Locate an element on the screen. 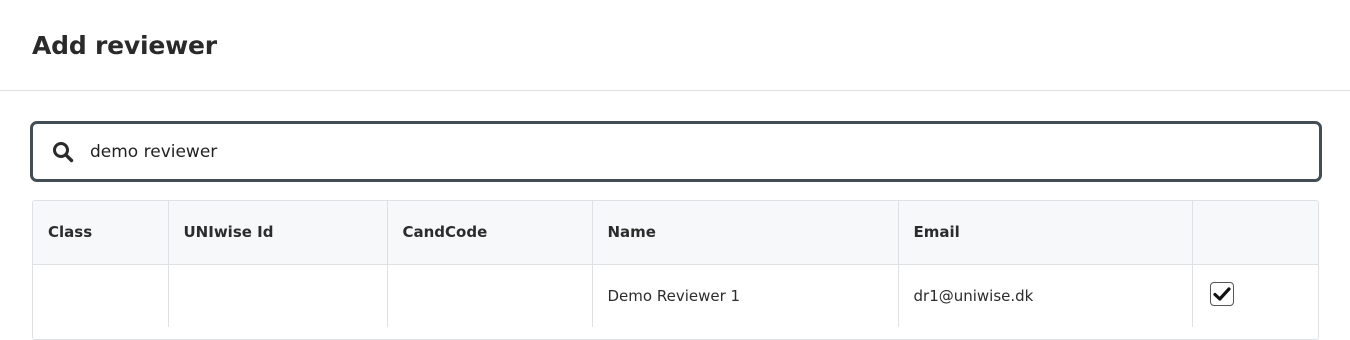 The image size is (1350, 340). column-header-uniwise-id: UNIwise Id is located at coordinates (278, 232).